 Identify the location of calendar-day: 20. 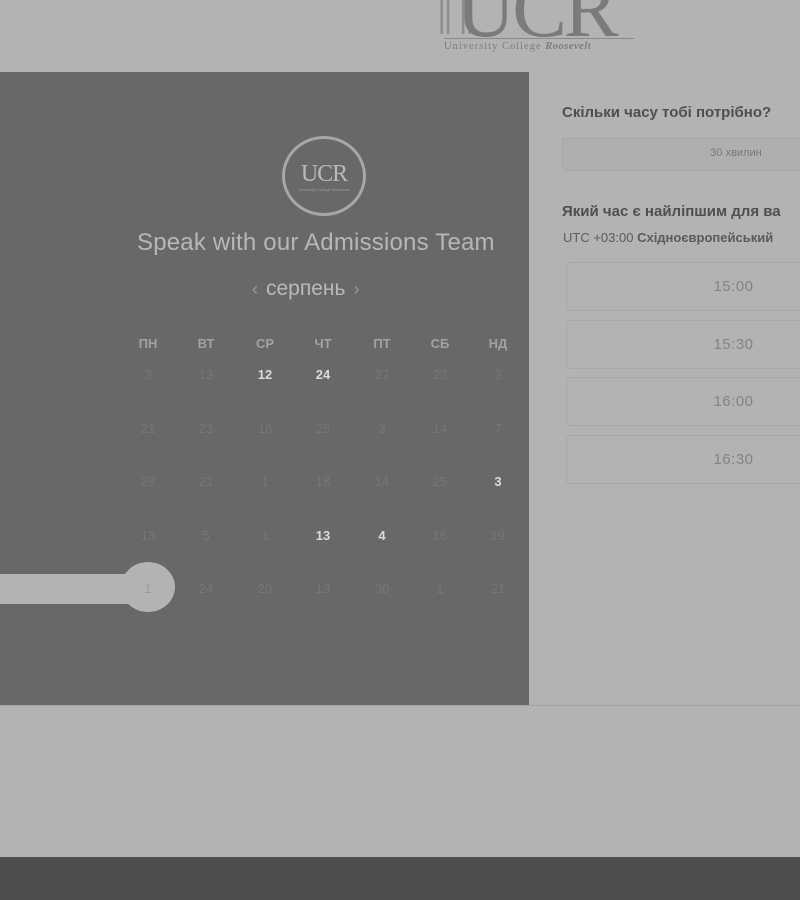
(265, 588).